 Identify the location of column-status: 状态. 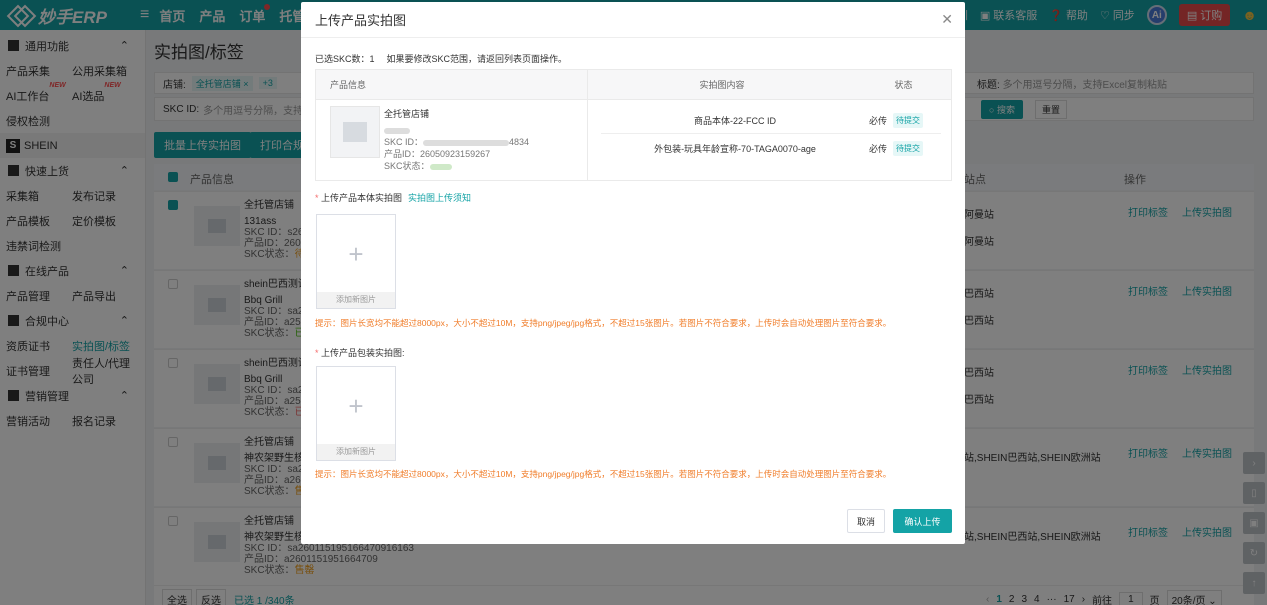
(903, 84).